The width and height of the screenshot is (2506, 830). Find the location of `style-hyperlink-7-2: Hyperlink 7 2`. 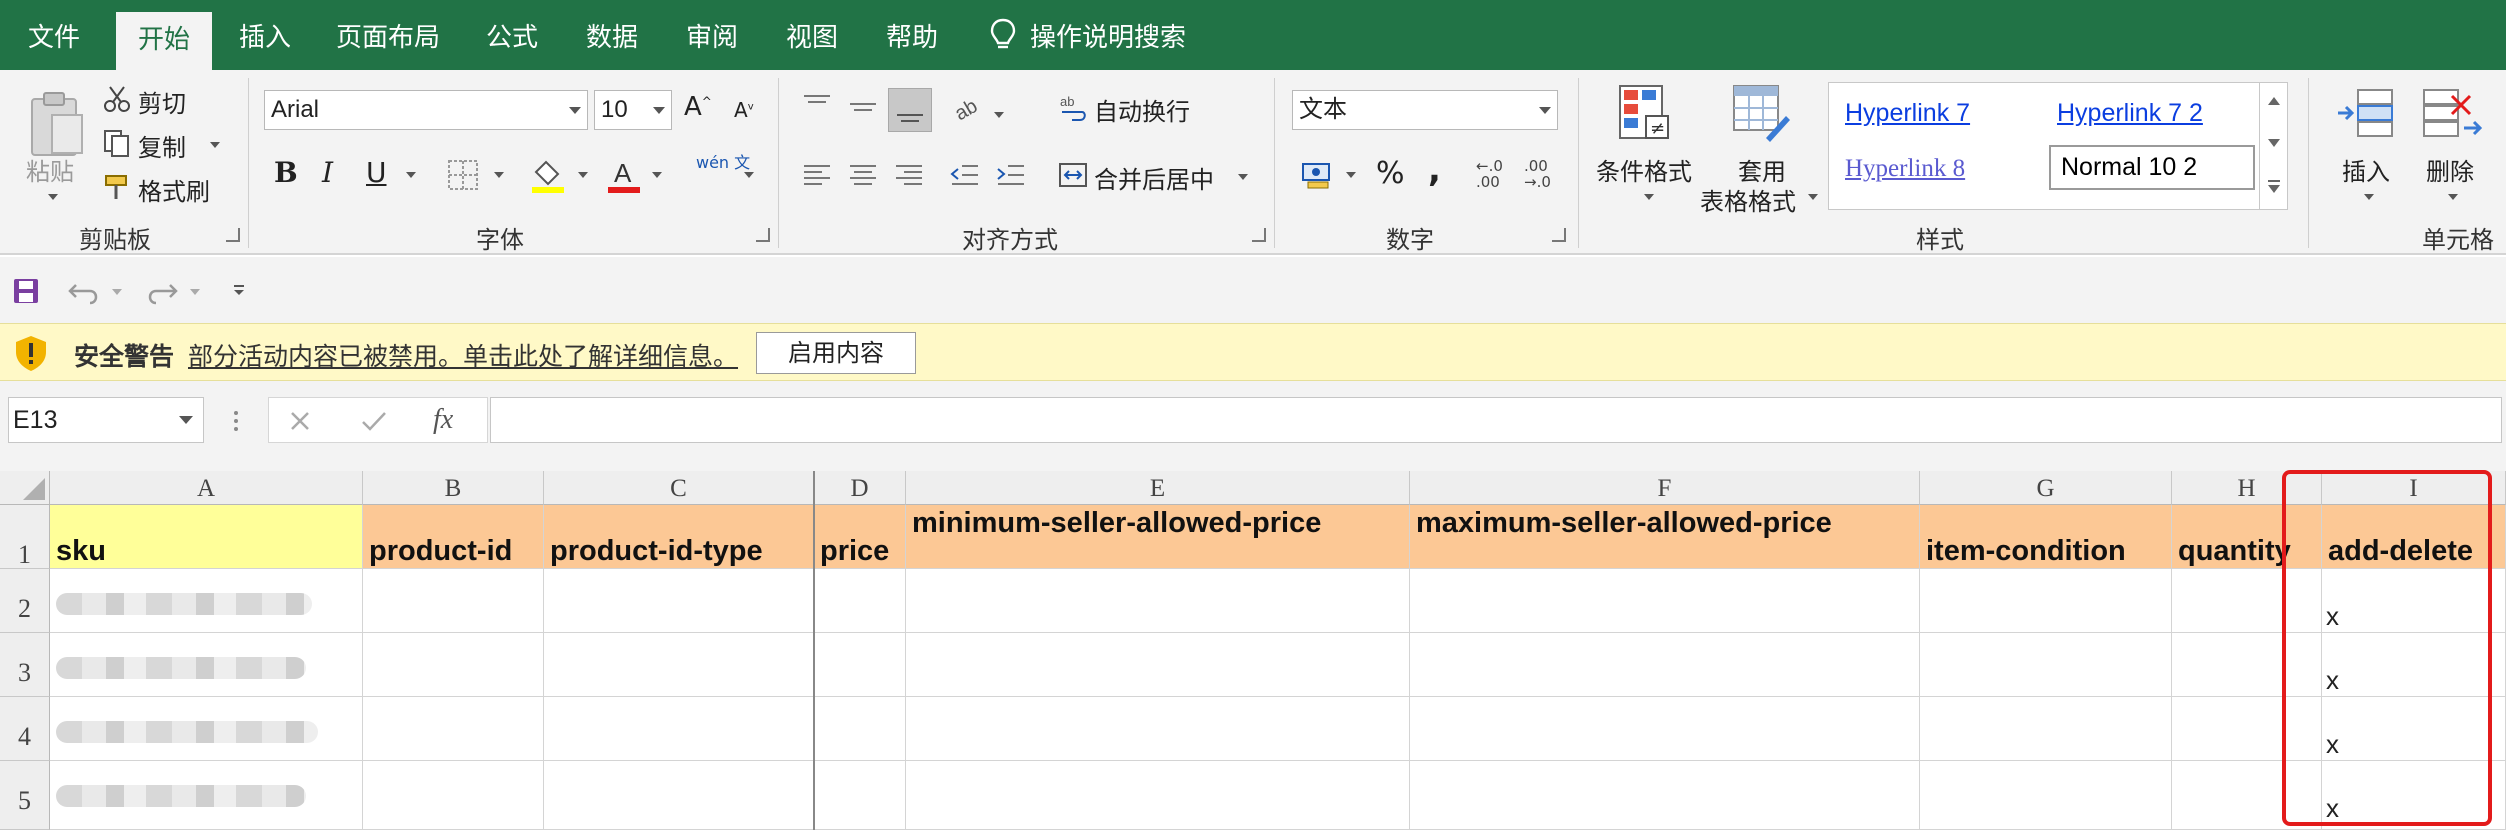

style-hyperlink-7-2: Hyperlink 7 2 is located at coordinates (2130, 113).